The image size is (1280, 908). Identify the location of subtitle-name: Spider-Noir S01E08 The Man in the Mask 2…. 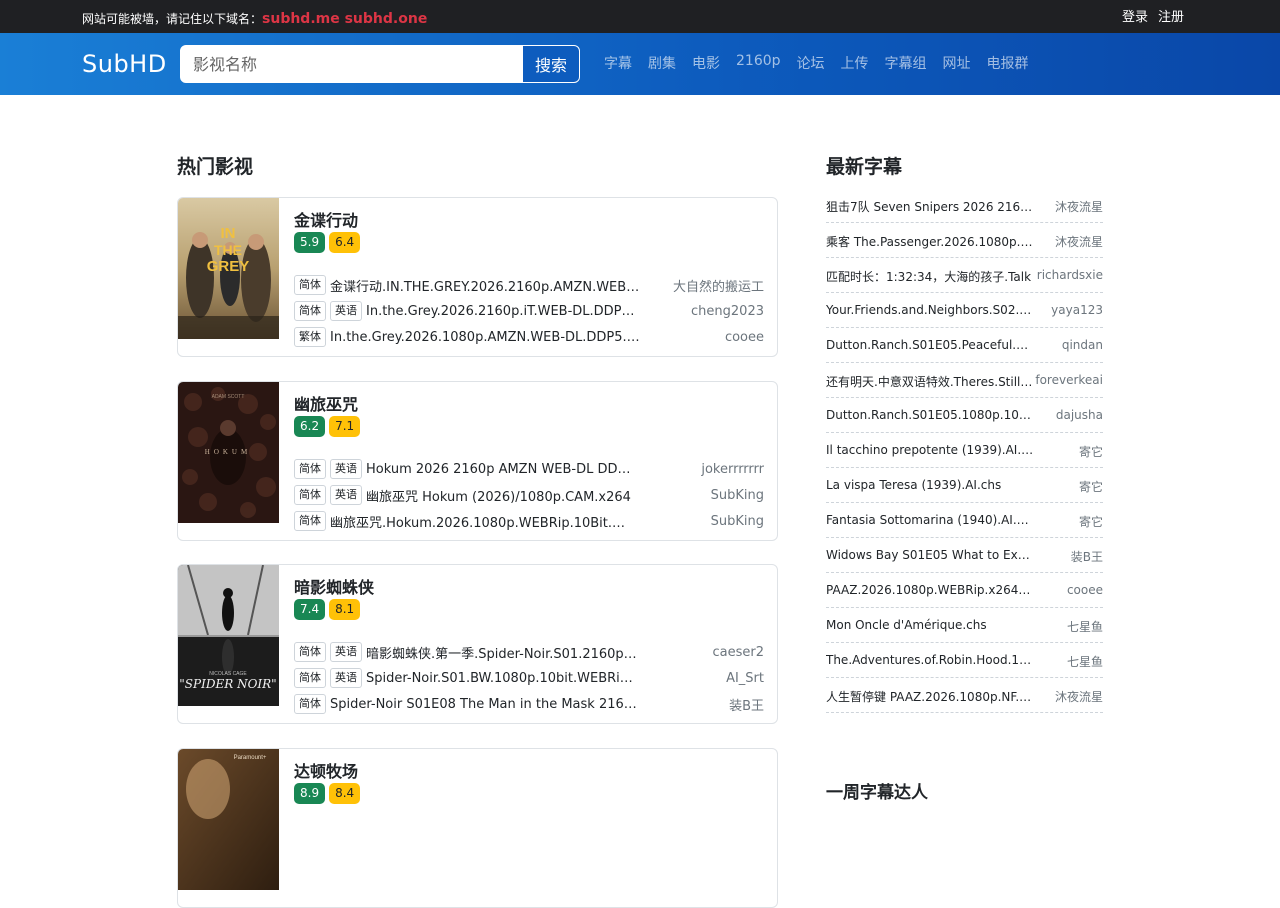
(484, 704).